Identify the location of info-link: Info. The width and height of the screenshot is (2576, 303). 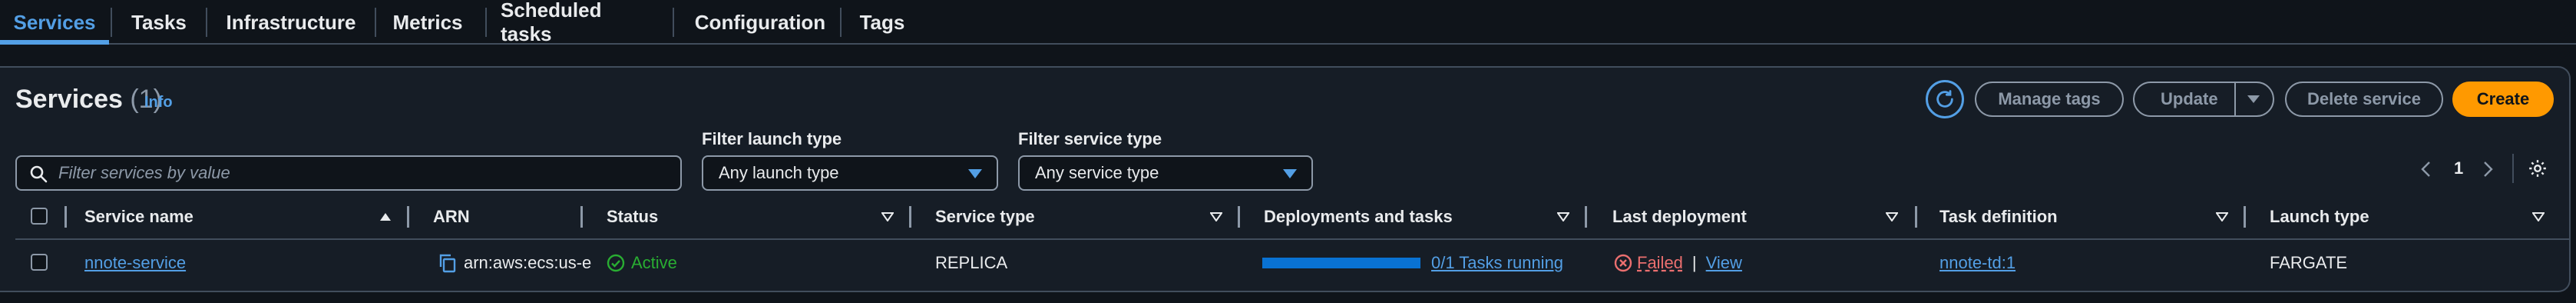
(158, 103).